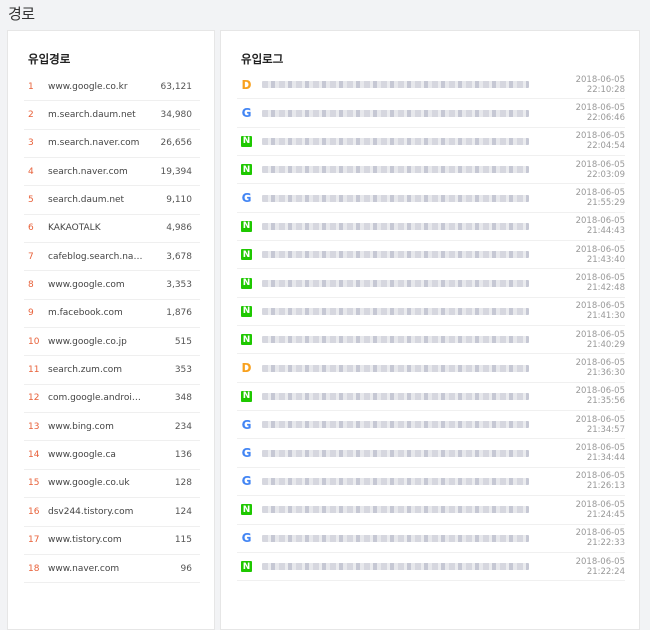 The width and height of the screenshot is (650, 630). I want to click on referrer-row: 8 www.google.com 3,353, so click(112, 285).